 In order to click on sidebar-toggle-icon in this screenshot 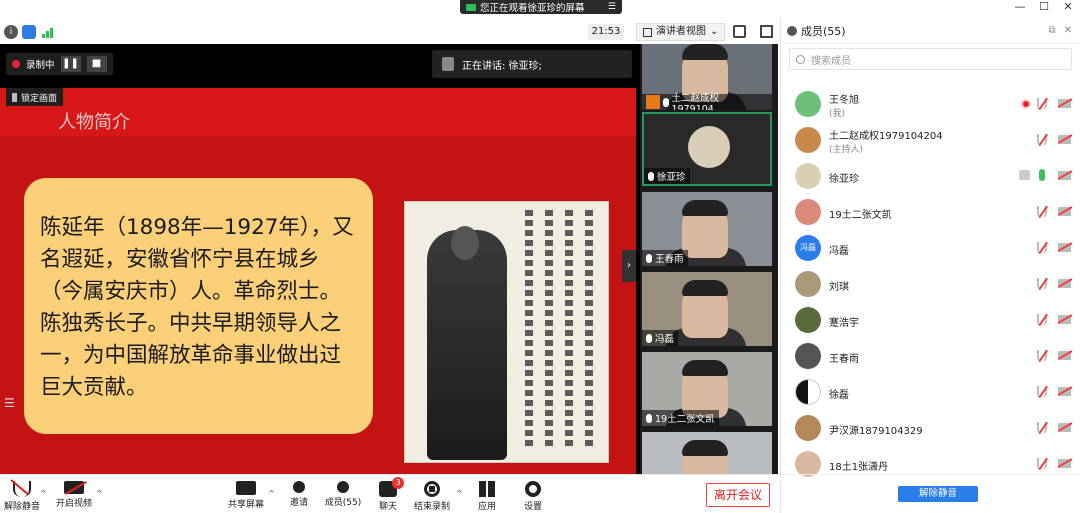, I will do `click(766, 31)`.